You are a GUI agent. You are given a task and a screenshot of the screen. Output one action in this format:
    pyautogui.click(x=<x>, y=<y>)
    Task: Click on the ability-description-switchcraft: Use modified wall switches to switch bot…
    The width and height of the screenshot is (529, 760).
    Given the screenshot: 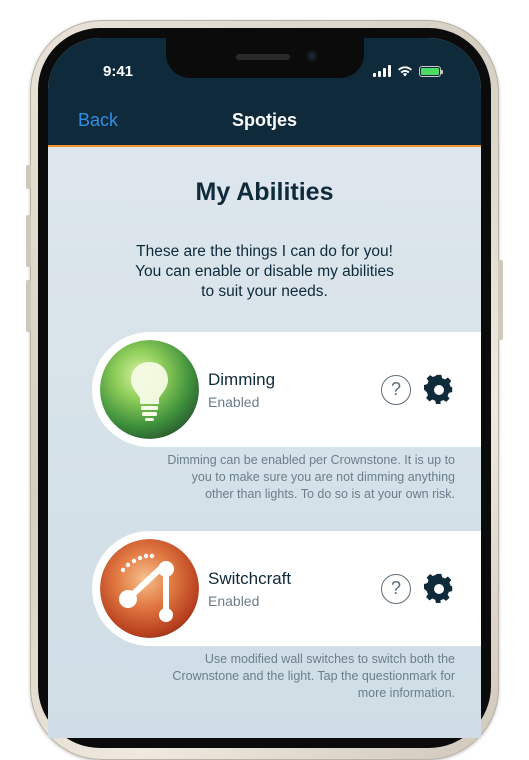 What is the action you would take?
    pyautogui.click(x=295, y=676)
    